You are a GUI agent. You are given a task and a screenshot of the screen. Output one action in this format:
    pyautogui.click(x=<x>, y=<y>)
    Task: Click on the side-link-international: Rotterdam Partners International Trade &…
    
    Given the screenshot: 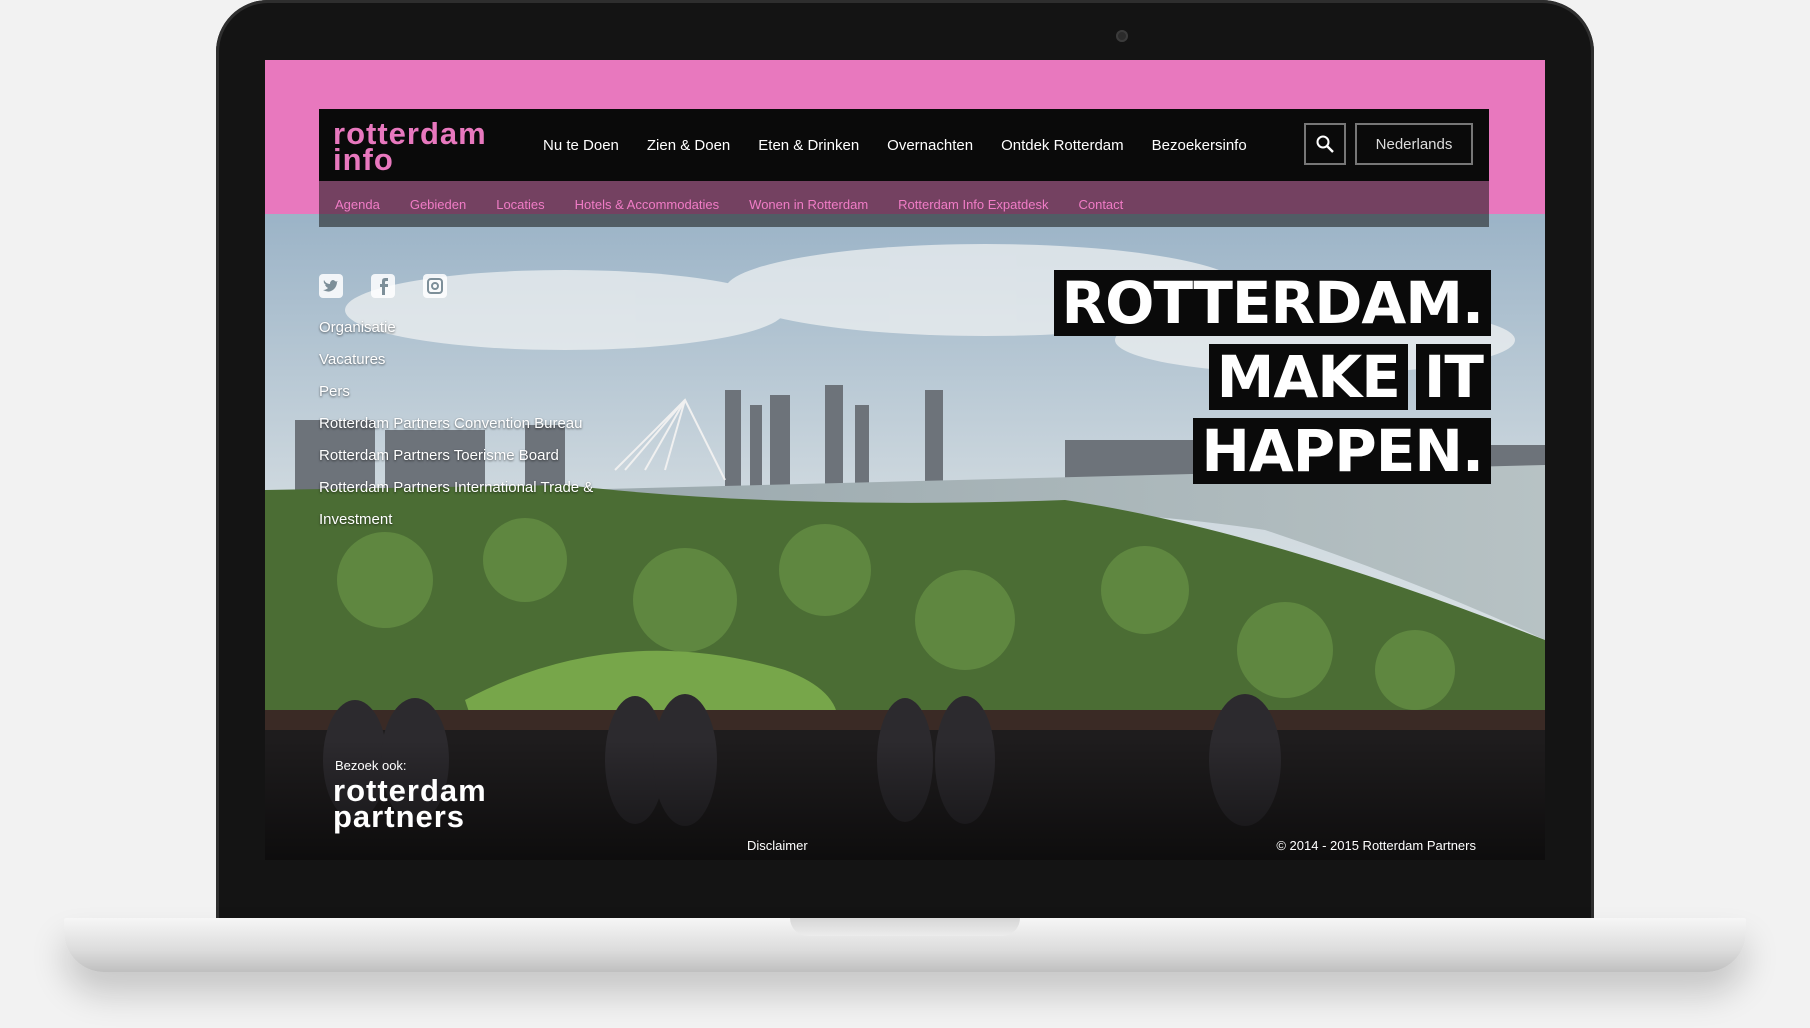 What is the action you would take?
    pyautogui.click(x=459, y=504)
    